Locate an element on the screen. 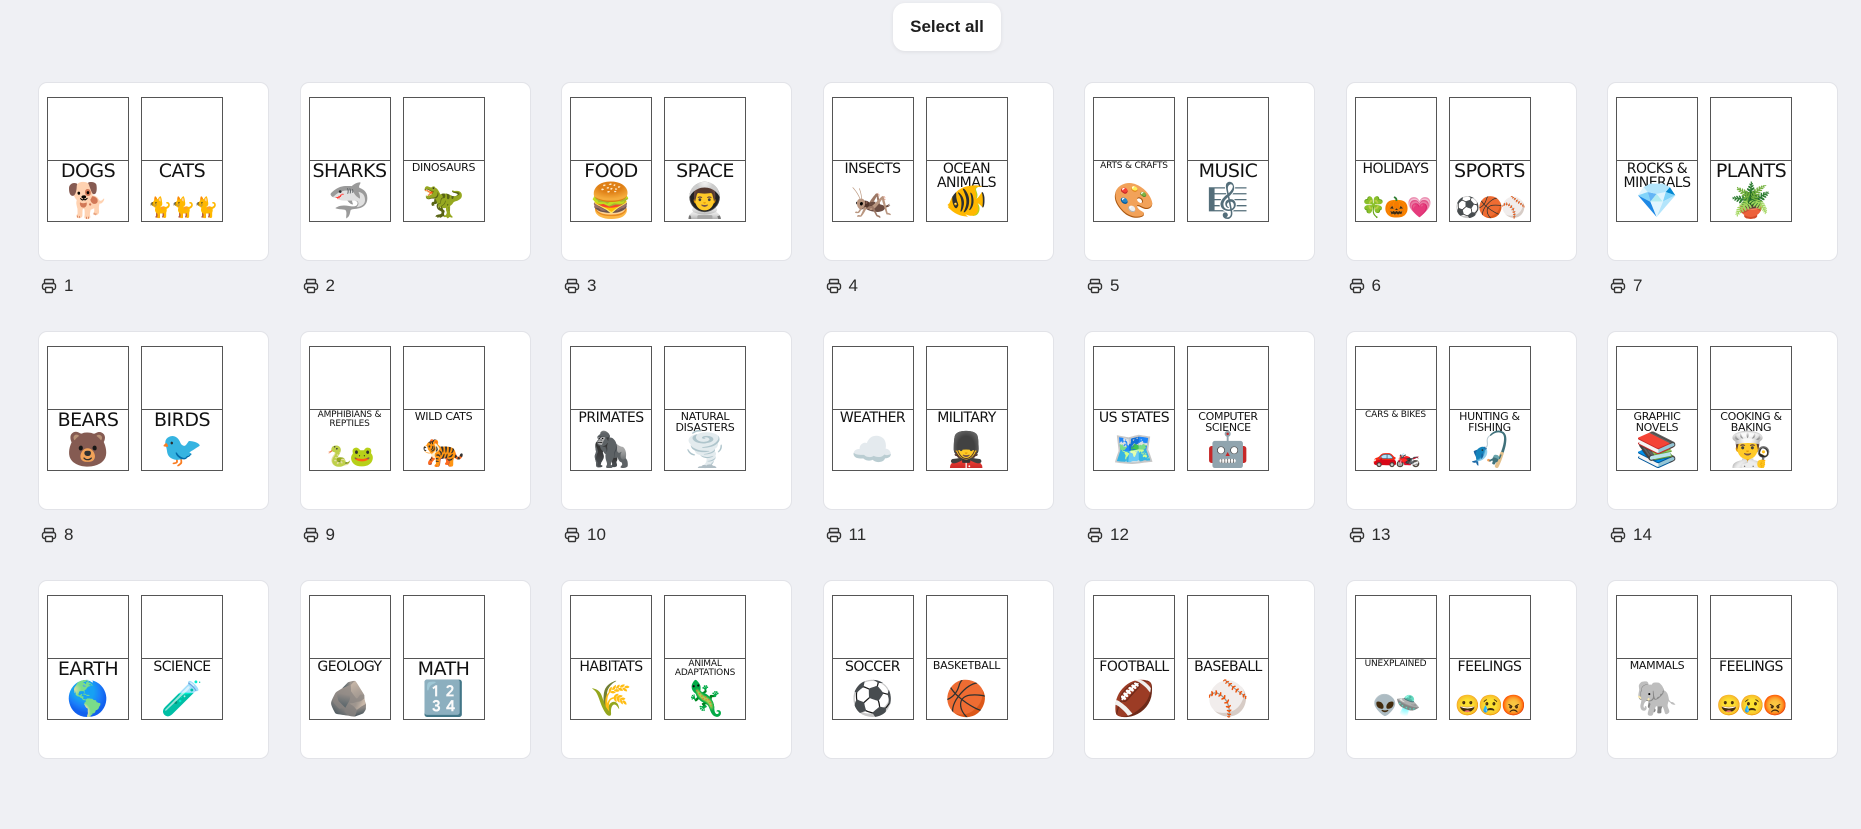 The image size is (1861, 829). label-title: SCIENCE is located at coordinates (182, 667).